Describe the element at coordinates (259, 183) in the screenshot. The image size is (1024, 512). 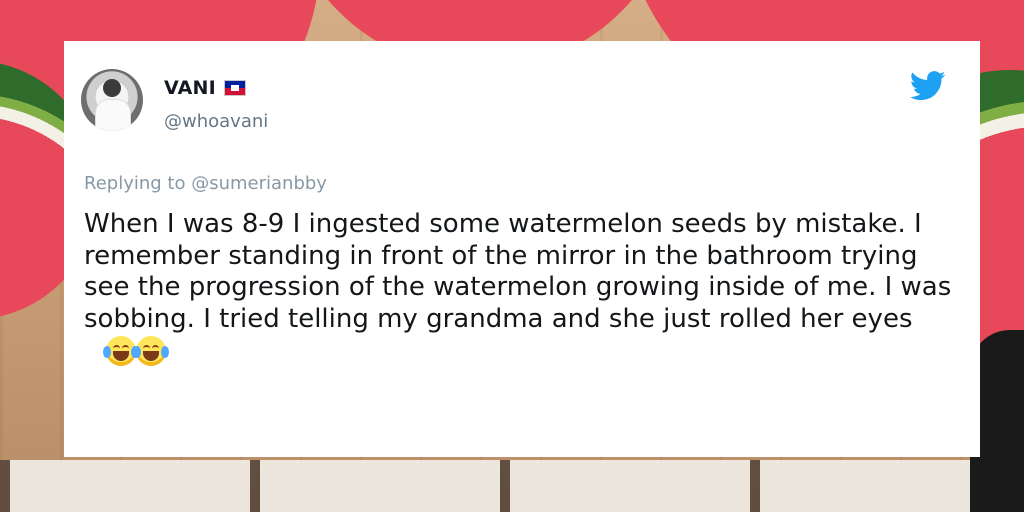
I see `reply-to-handle: @sumerianbby` at that location.